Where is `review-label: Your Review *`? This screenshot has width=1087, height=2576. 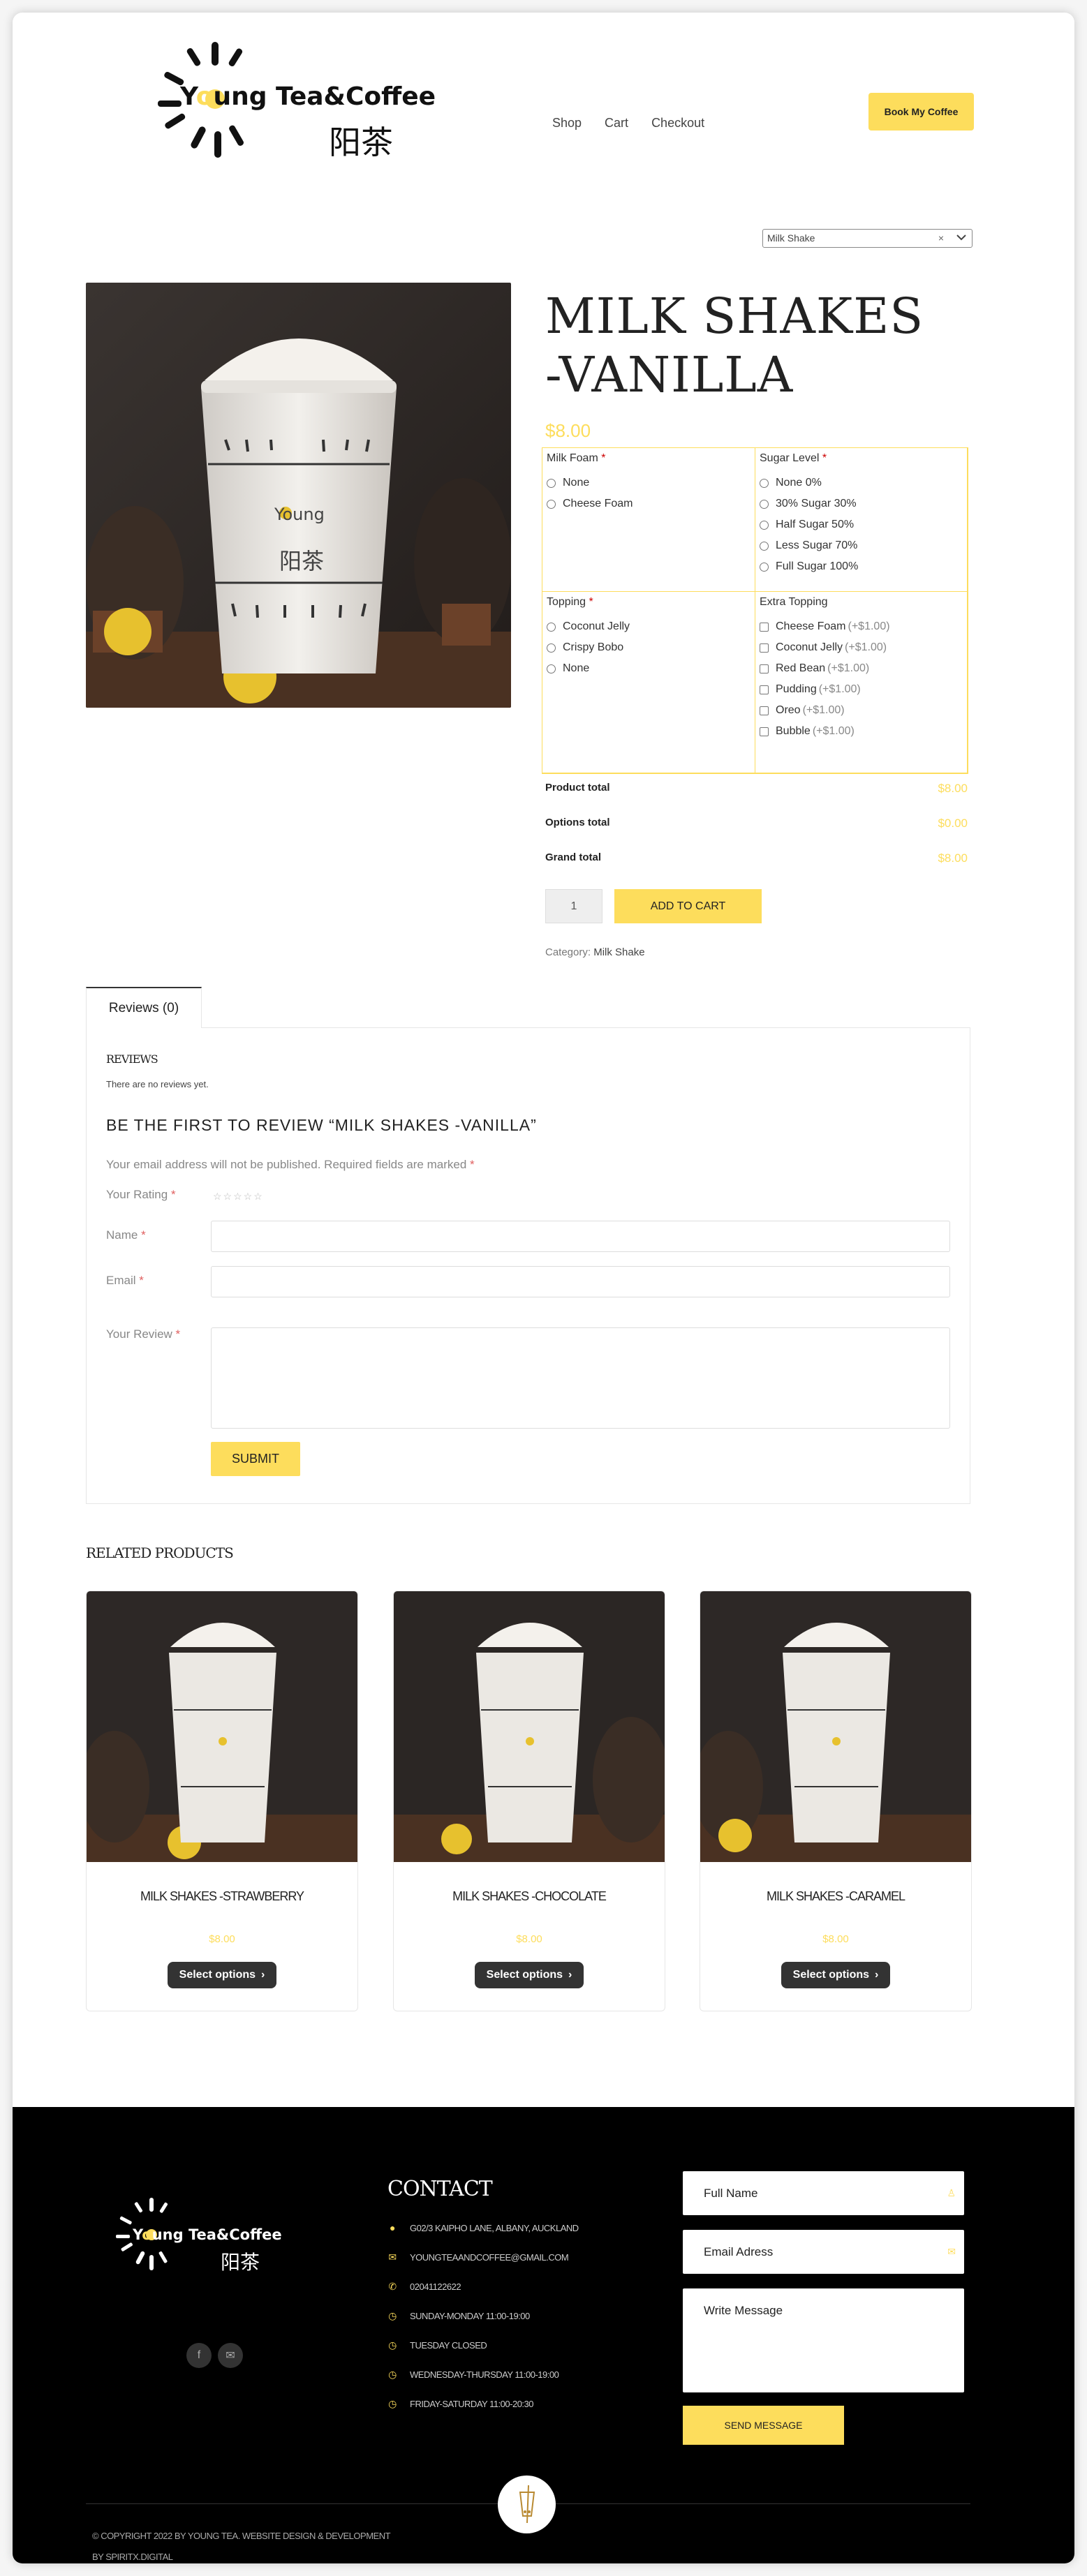
review-label: Your Review * is located at coordinates (143, 1334).